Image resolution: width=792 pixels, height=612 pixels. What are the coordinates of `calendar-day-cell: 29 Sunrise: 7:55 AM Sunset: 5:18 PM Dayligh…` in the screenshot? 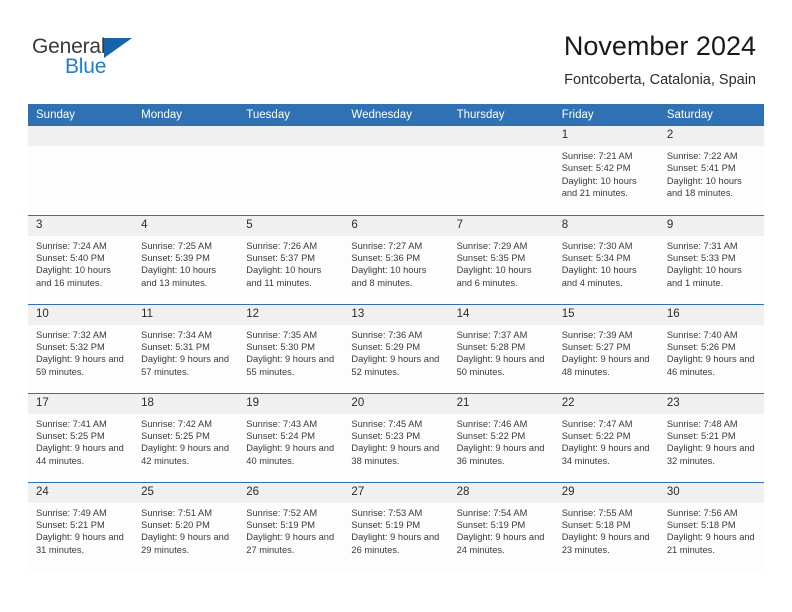 It's located at (606, 526).